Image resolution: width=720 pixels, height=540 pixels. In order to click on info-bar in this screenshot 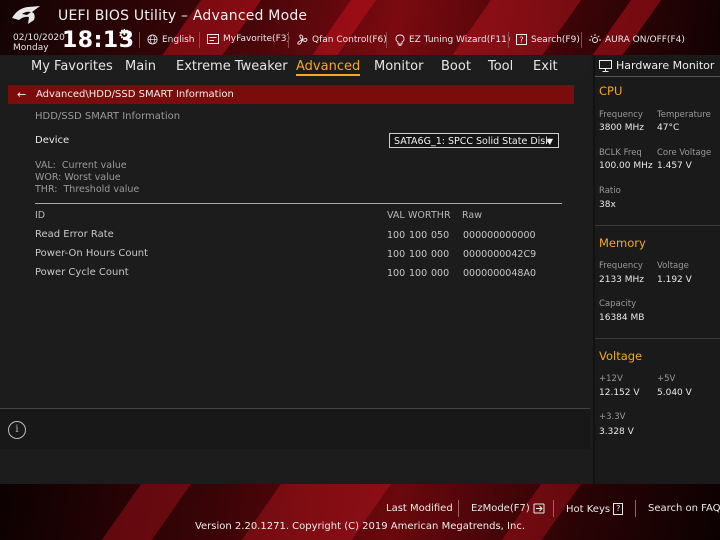, I will do `click(295, 429)`.